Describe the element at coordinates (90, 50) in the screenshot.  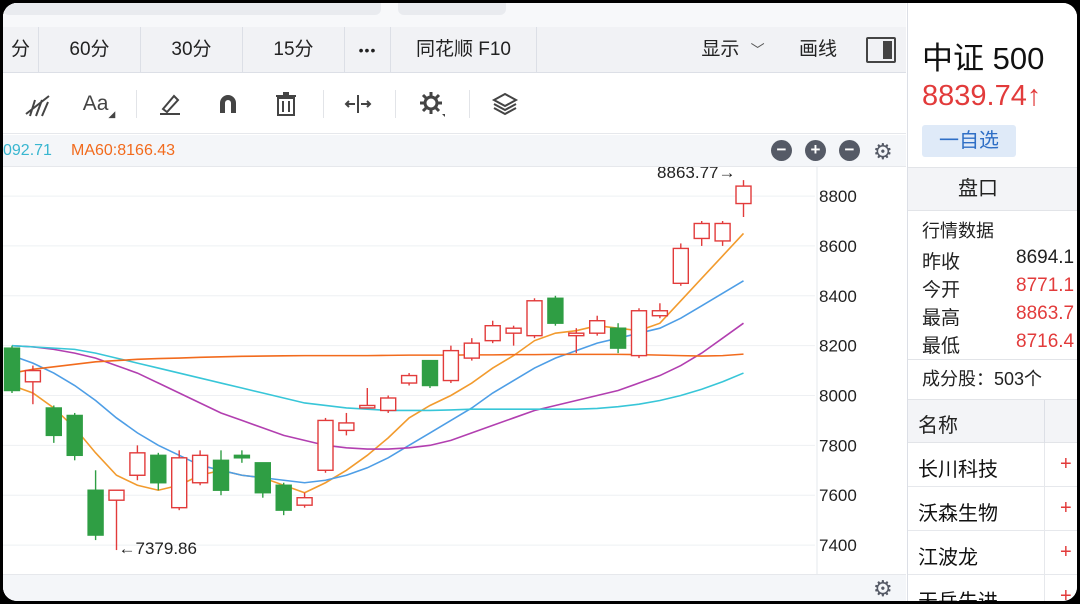
I see `tab-60min: 60分` at that location.